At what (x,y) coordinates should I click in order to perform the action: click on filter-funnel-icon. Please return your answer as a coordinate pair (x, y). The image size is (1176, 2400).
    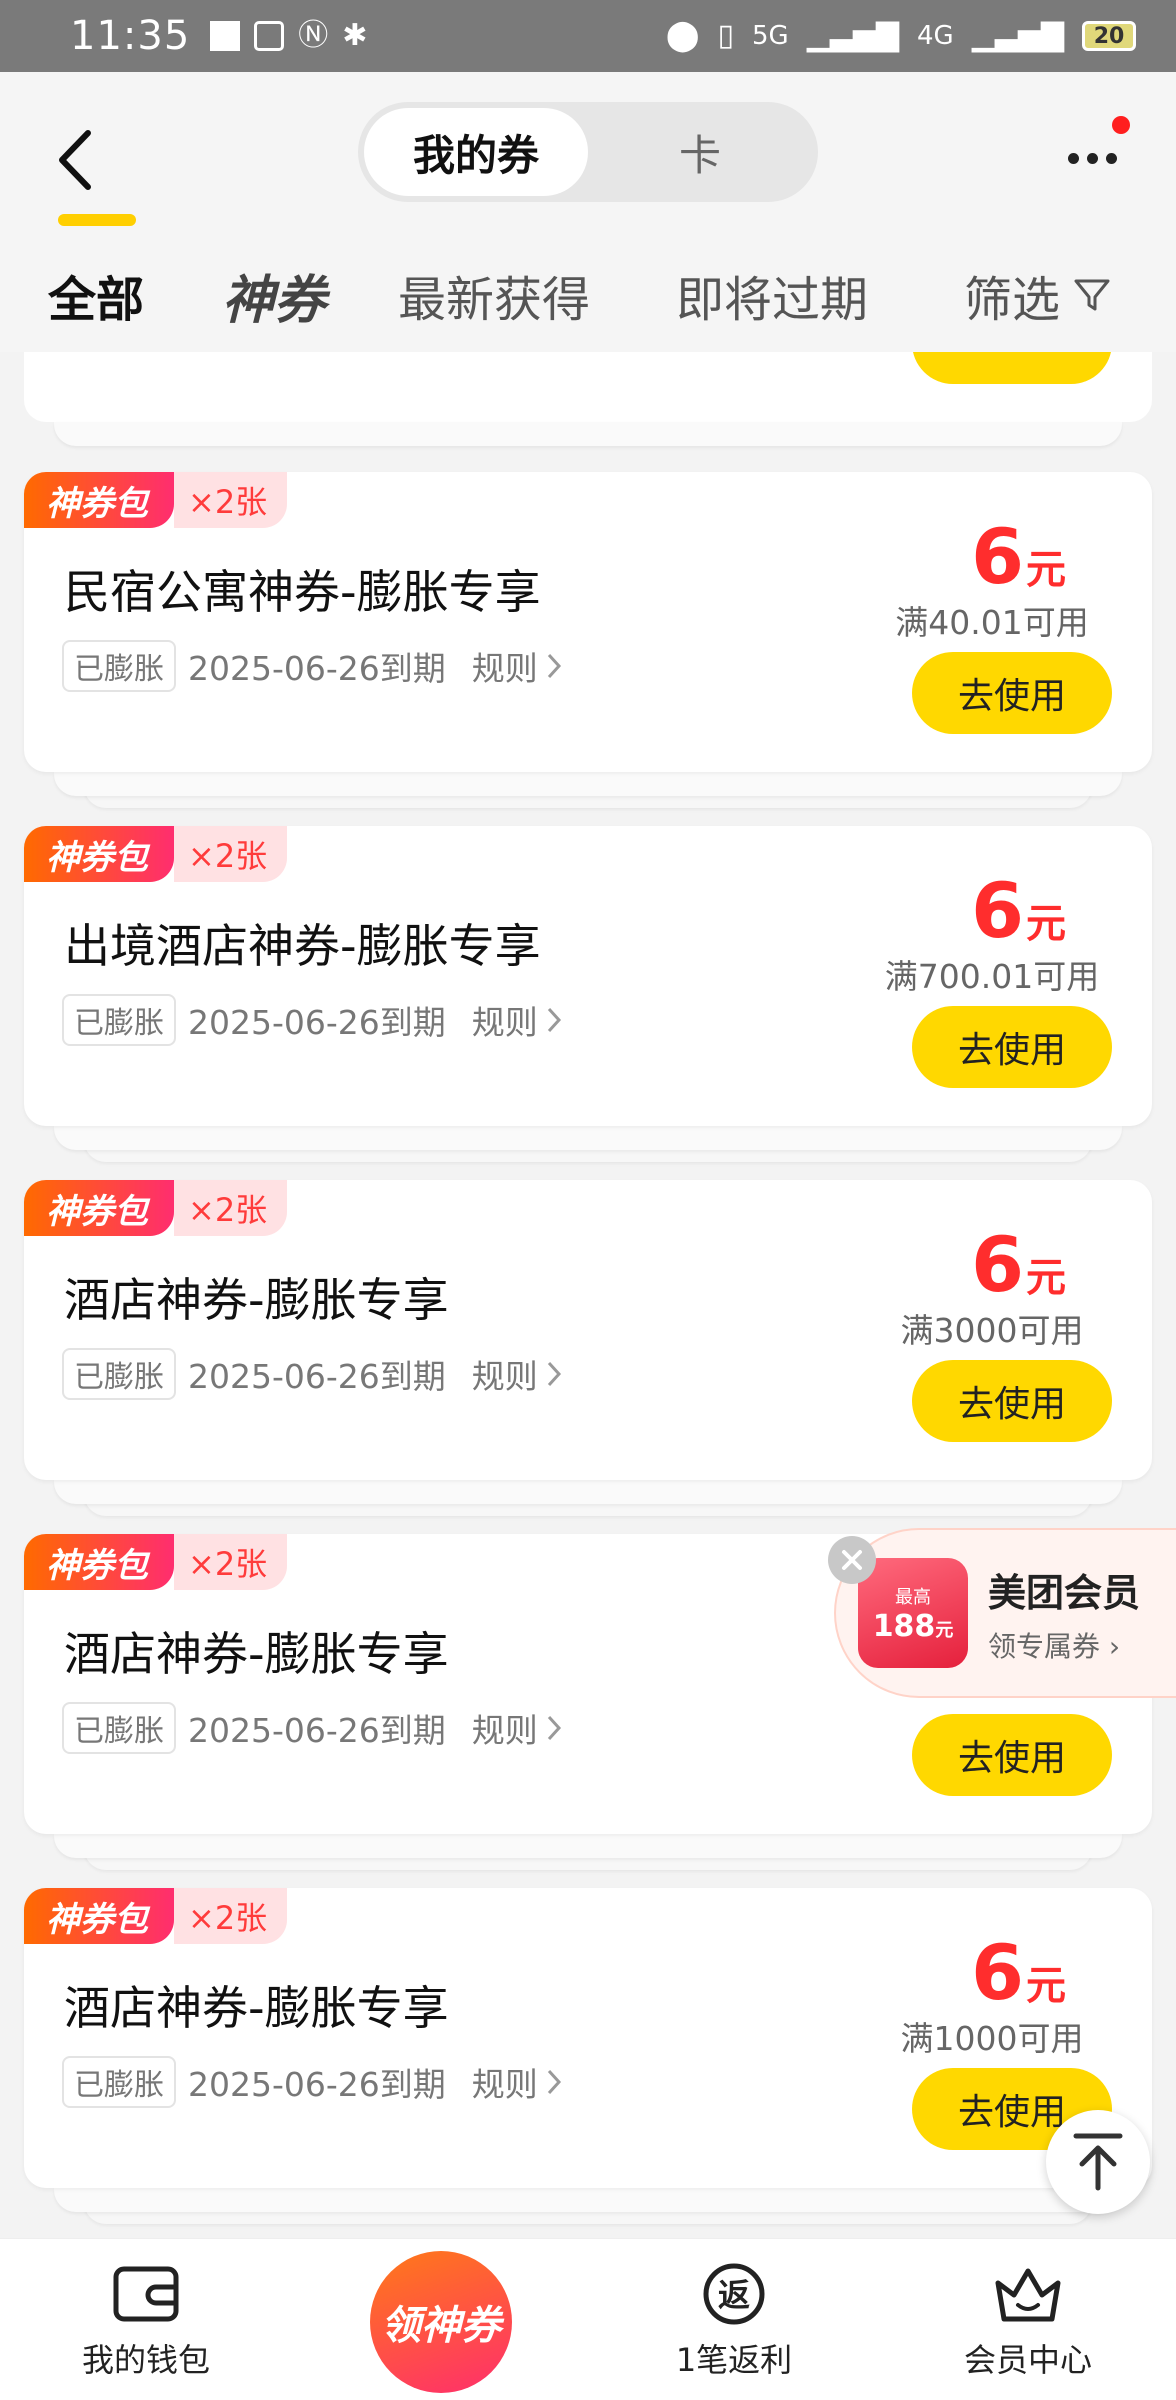
    Looking at the image, I should click on (1092, 295).